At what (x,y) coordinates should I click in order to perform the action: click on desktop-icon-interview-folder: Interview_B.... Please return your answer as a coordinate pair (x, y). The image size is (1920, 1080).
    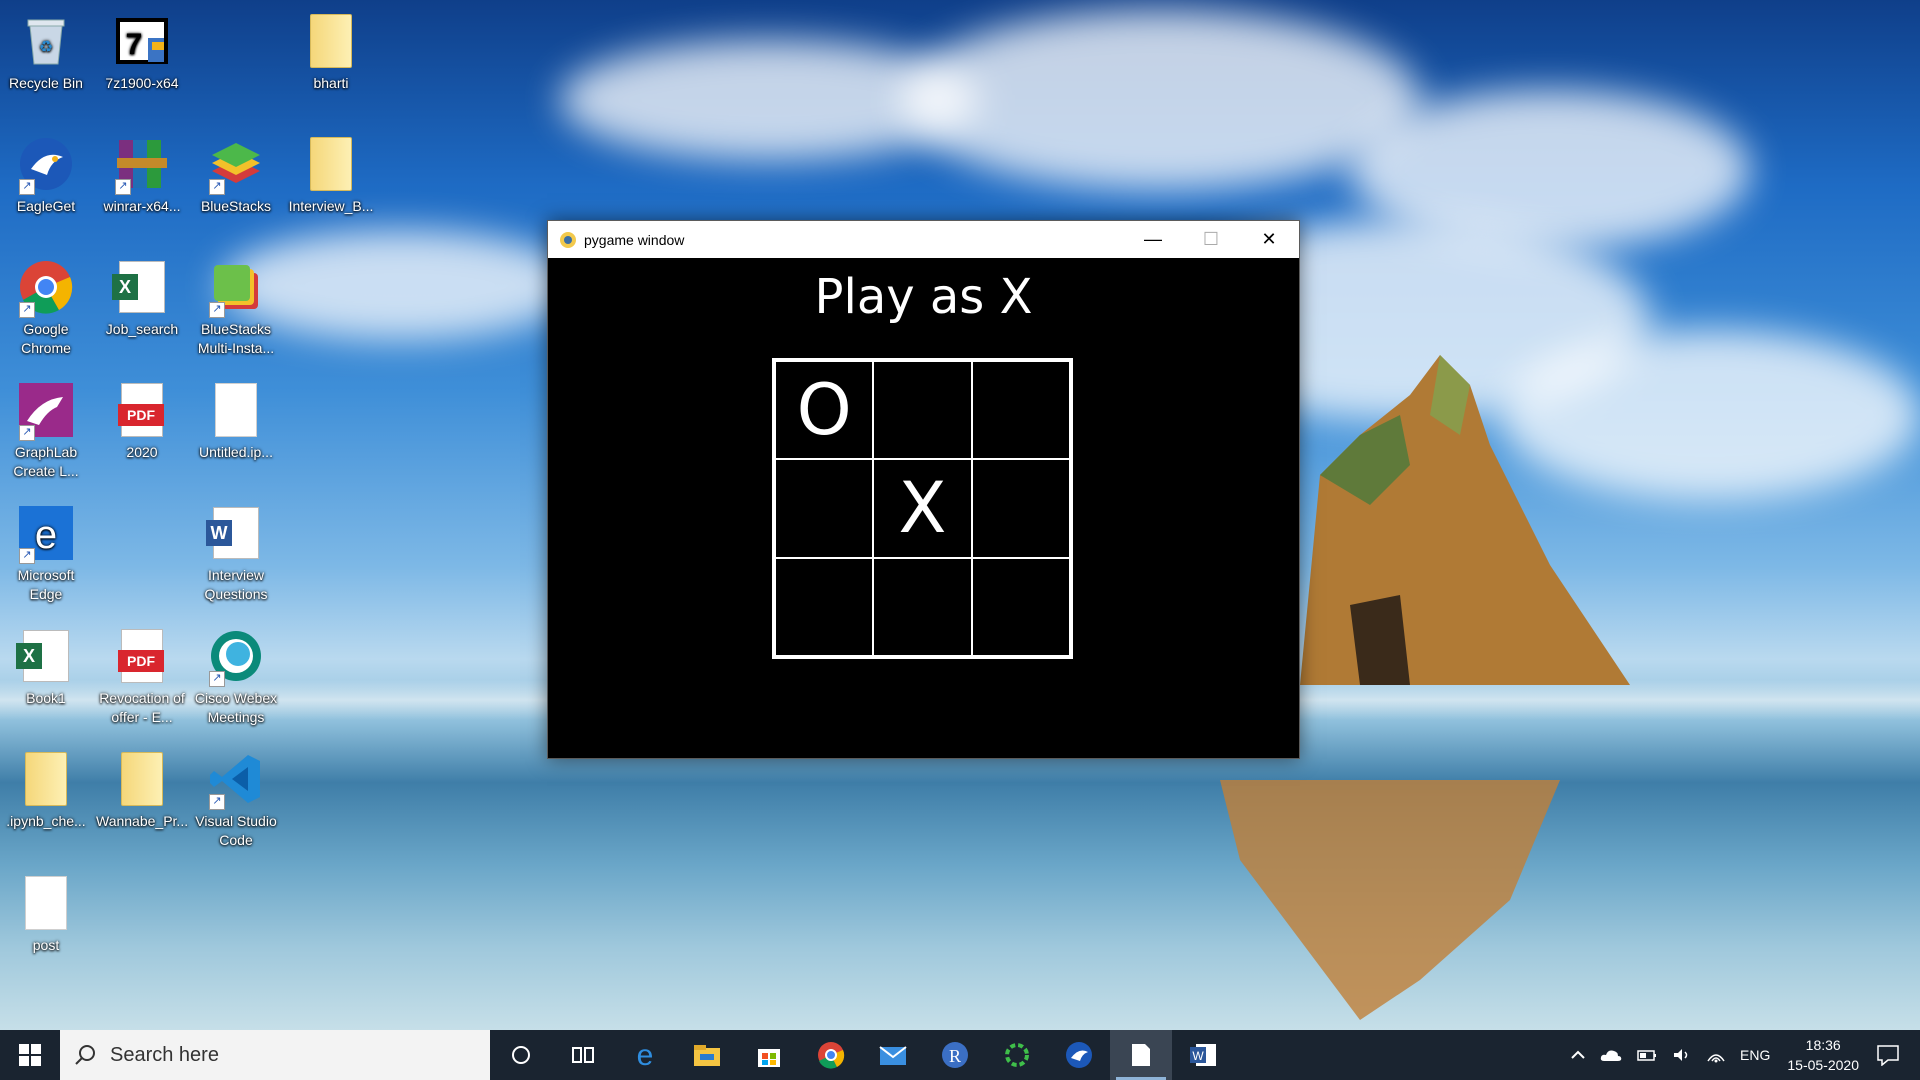
    Looking at the image, I should click on (331, 172).